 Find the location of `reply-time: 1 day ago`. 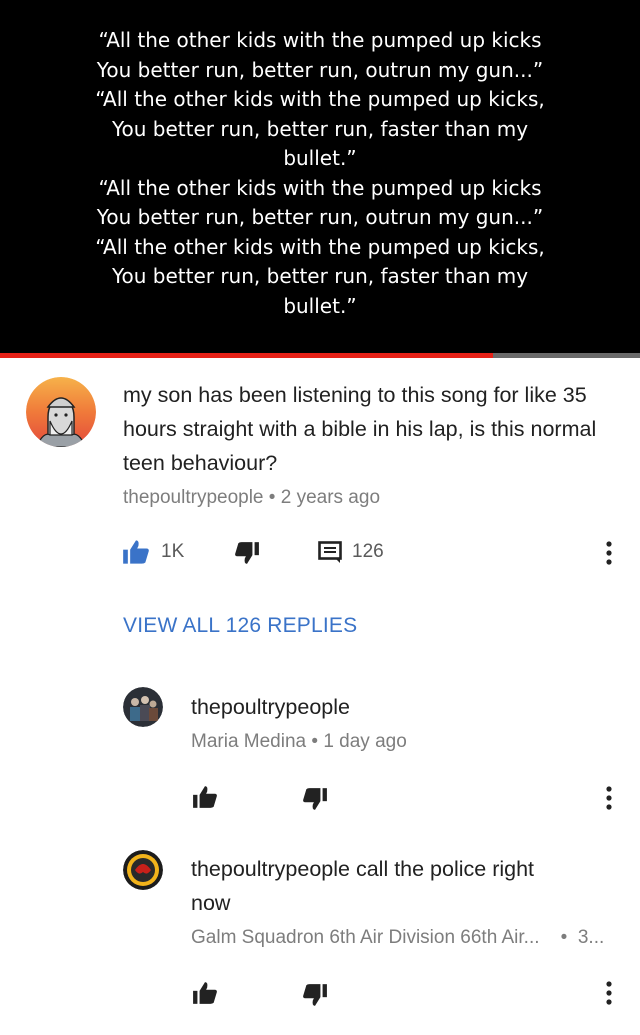

reply-time: 1 day ago is located at coordinates (365, 741).